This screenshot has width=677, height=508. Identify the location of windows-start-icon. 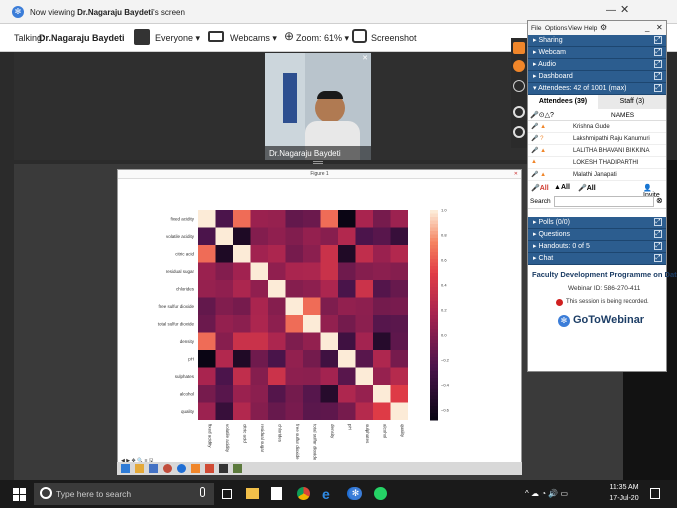
(19, 494).